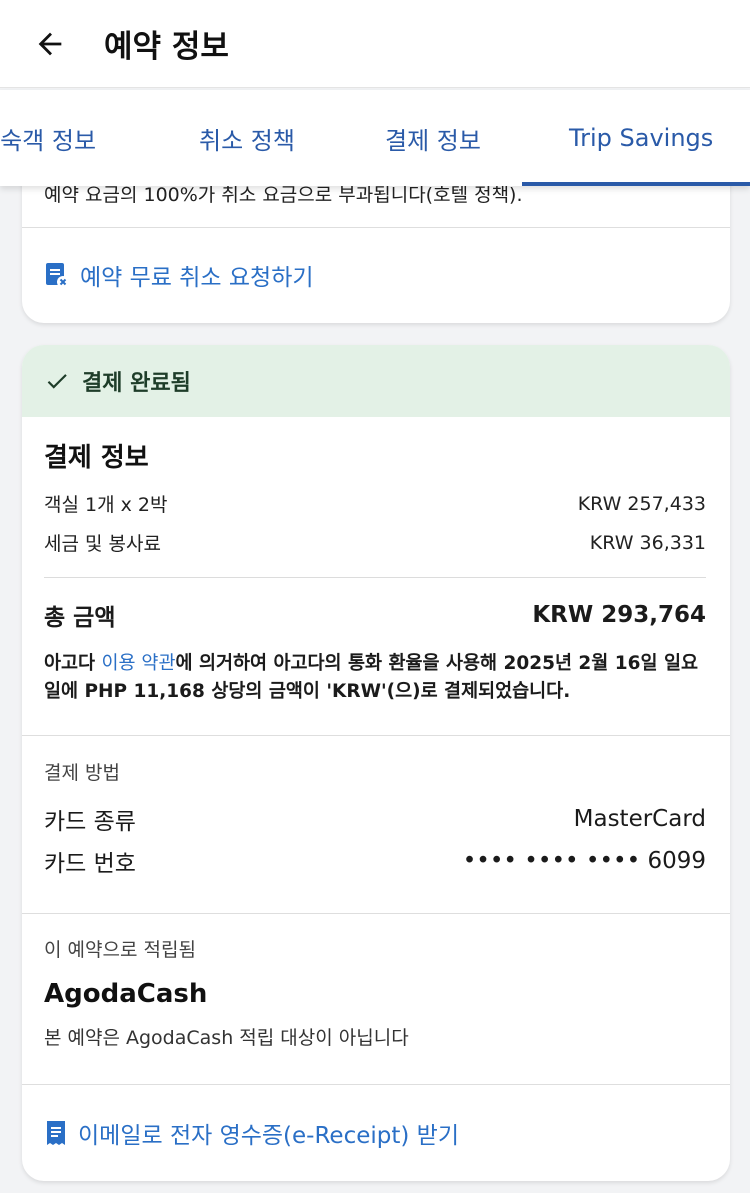 This screenshot has height=1193, width=750. What do you see at coordinates (433, 138) in the screenshot?
I see `tab-payment-info: 결제 정보` at bounding box center [433, 138].